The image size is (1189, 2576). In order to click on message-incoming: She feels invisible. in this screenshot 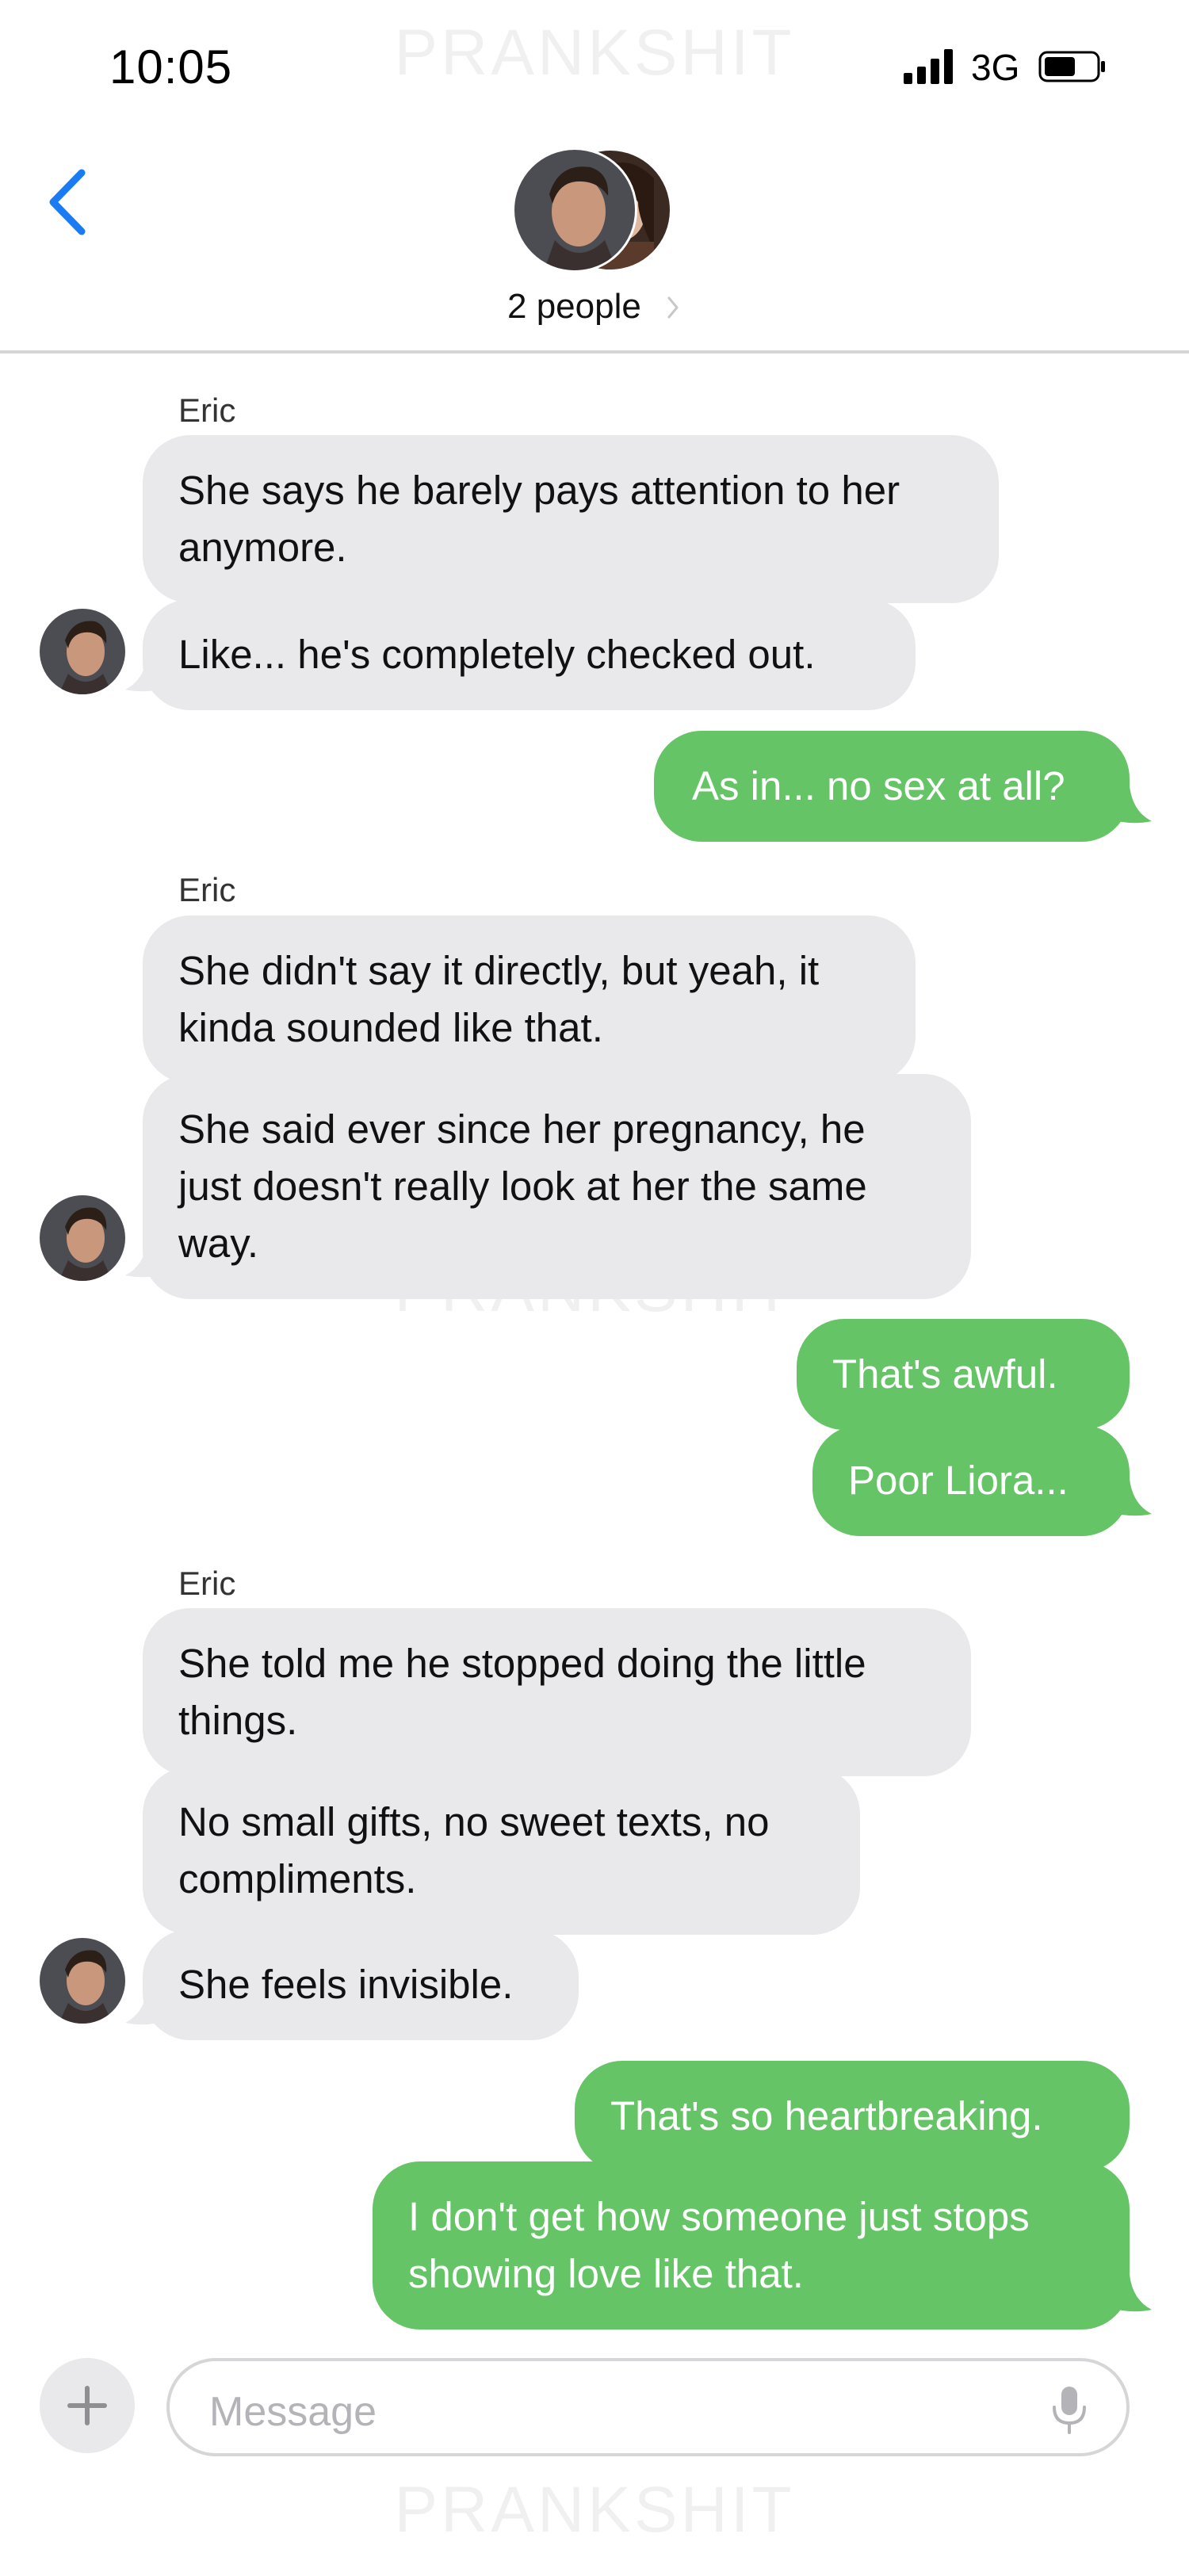, I will do `click(361, 1985)`.